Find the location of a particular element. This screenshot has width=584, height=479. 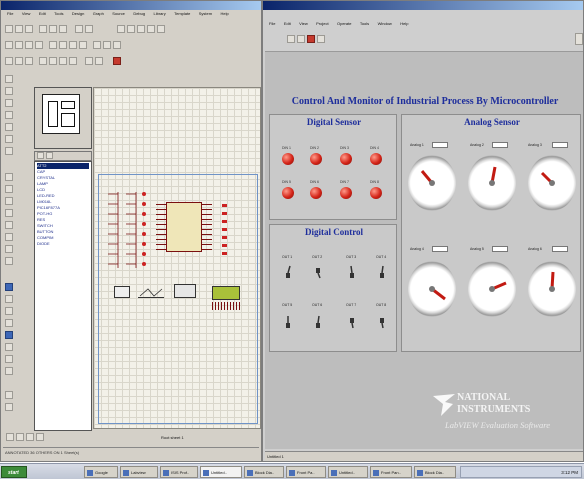

bug-icon is located at coordinates (117, 61).